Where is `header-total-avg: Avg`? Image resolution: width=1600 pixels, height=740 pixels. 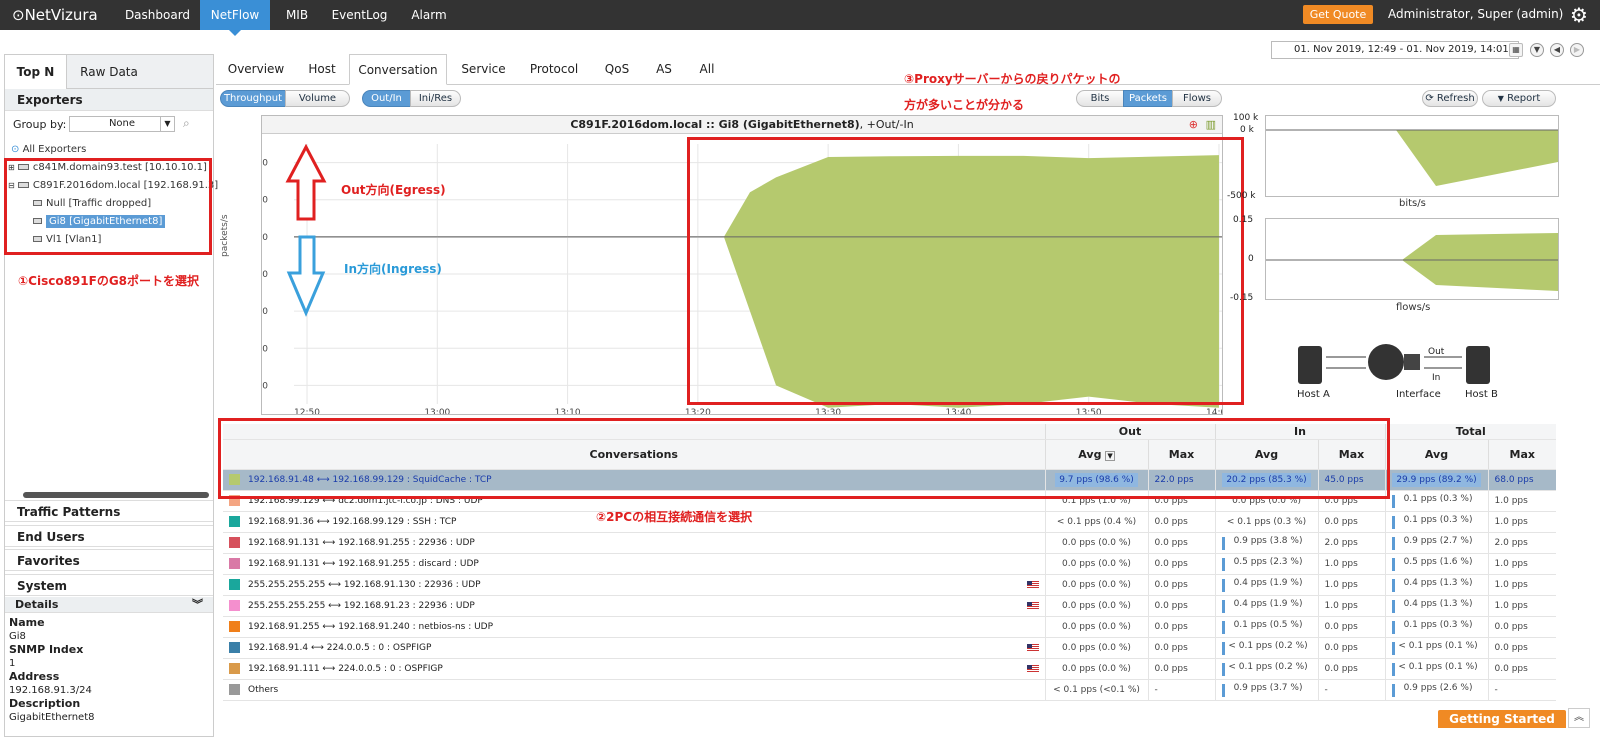 header-total-avg: Avg is located at coordinates (1436, 454).